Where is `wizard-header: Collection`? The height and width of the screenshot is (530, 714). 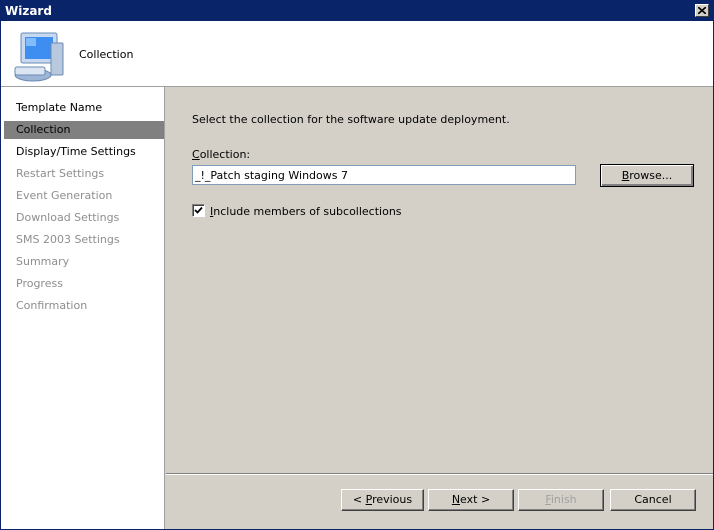 wizard-header: Collection is located at coordinates (357, 54).